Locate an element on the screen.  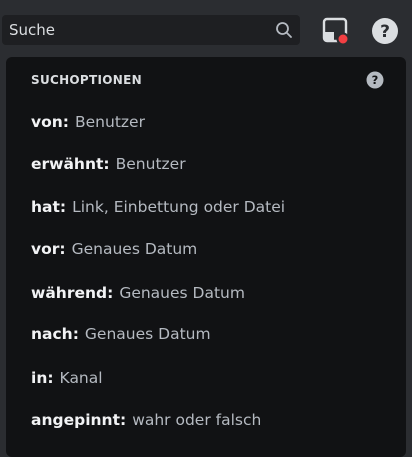
search-option-from: von: Benutzer is located at coordinates (88, 122).